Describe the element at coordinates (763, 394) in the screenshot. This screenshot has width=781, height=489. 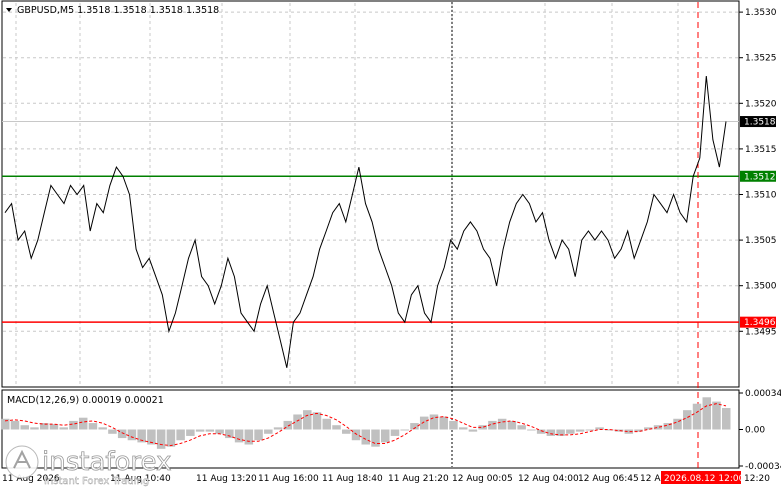
I see `macd-tick-label: 0.00034` at that location.